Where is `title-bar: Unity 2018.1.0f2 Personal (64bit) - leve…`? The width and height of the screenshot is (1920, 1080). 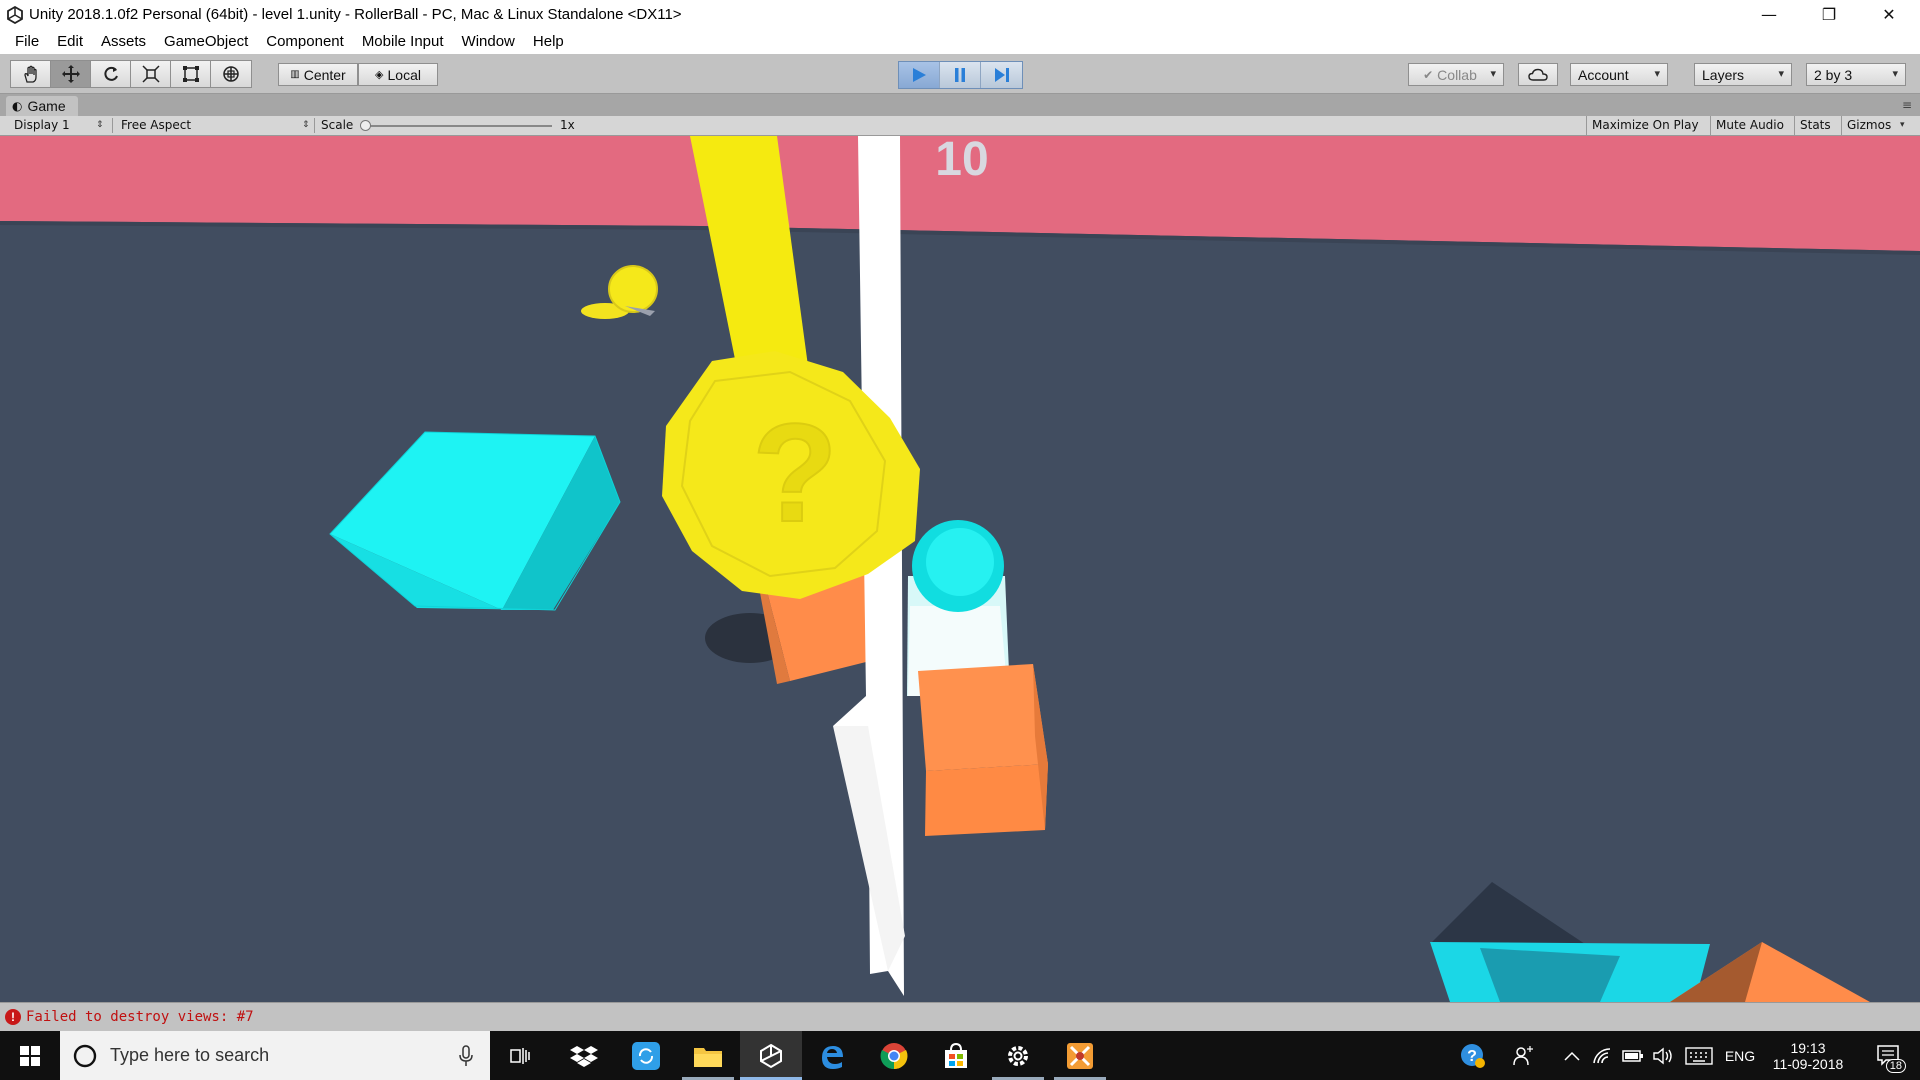
title-bar: Unity 2018.1.0f2 Personal (64bit) - leve… is located at coordinates (960, 14).